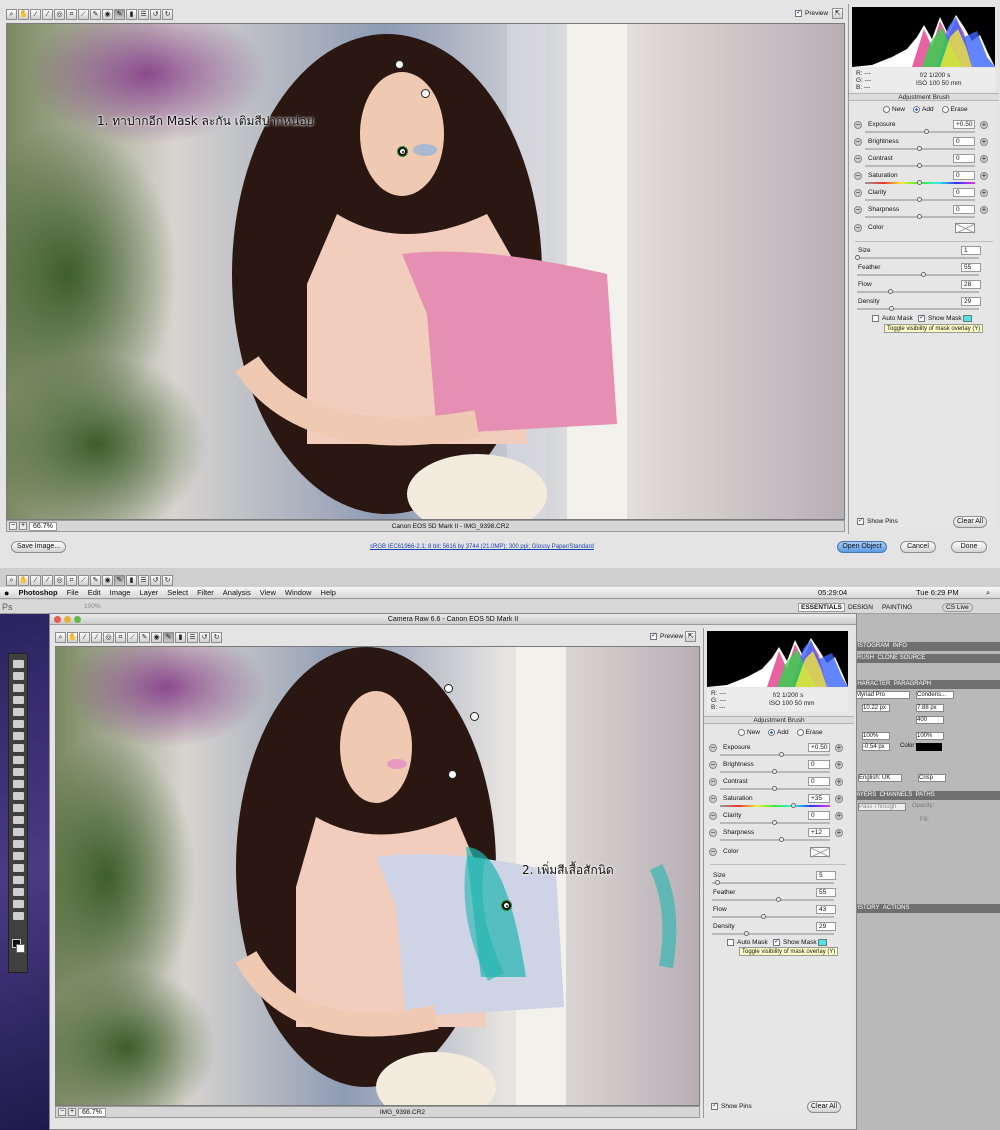 This screenshot has width=1000, height=1130. I want to click on top-exposure-slider-thumb, so click(926, 131).